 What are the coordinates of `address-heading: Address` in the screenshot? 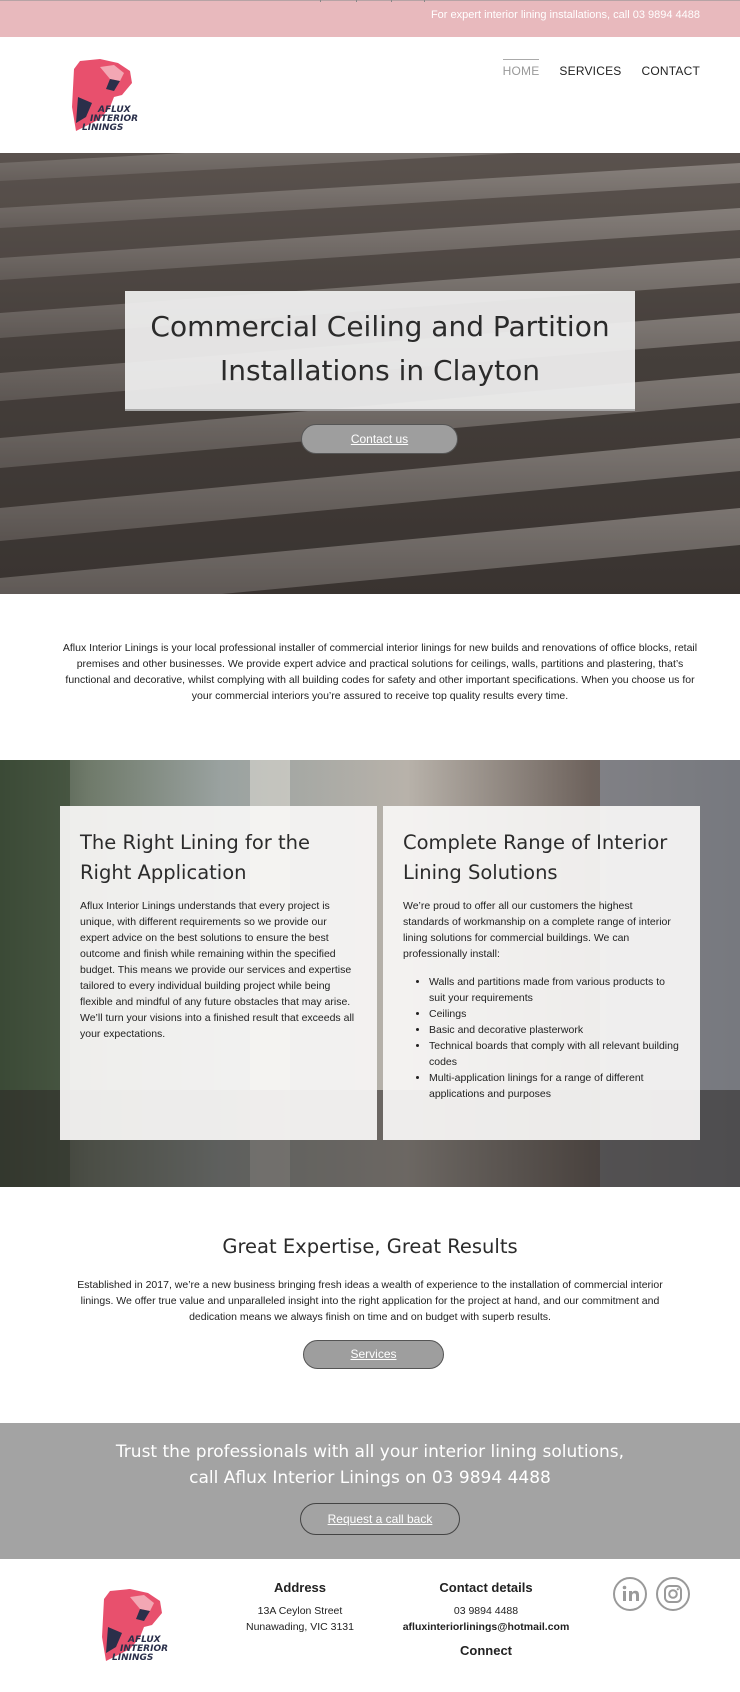 It's located at (300, 1587).